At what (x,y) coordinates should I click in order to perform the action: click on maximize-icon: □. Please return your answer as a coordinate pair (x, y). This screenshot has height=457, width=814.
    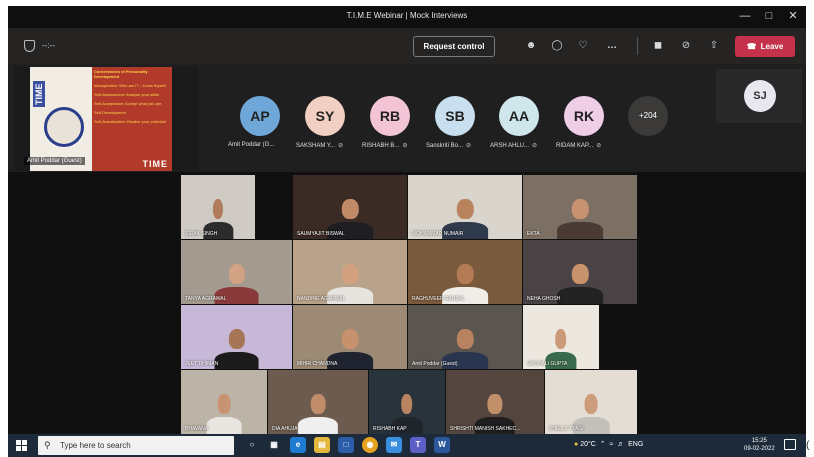
    Looking at the image, I should click on (769, 16).